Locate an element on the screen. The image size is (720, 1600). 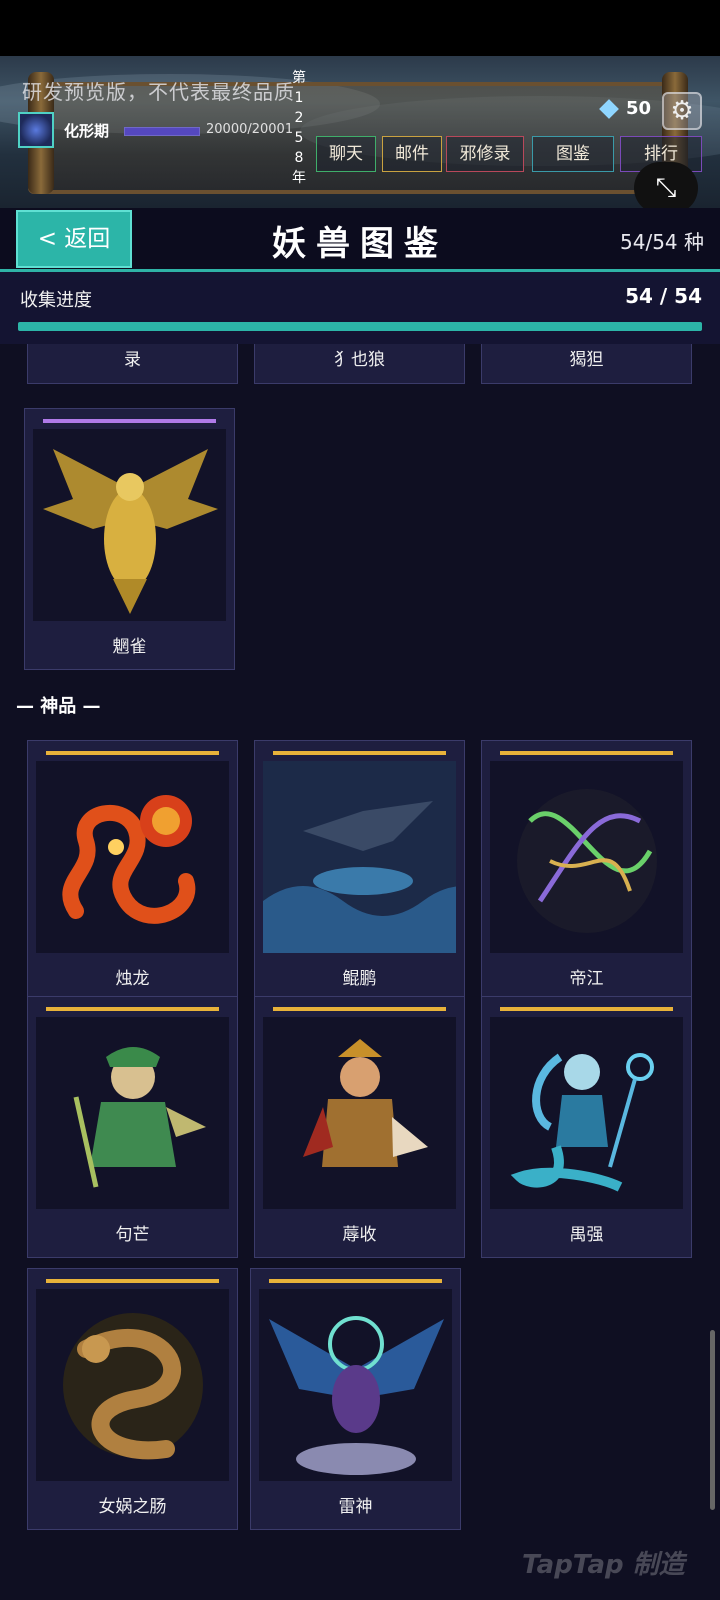
beast-card: 鲲鹏 is located at coordinates (359, 871).